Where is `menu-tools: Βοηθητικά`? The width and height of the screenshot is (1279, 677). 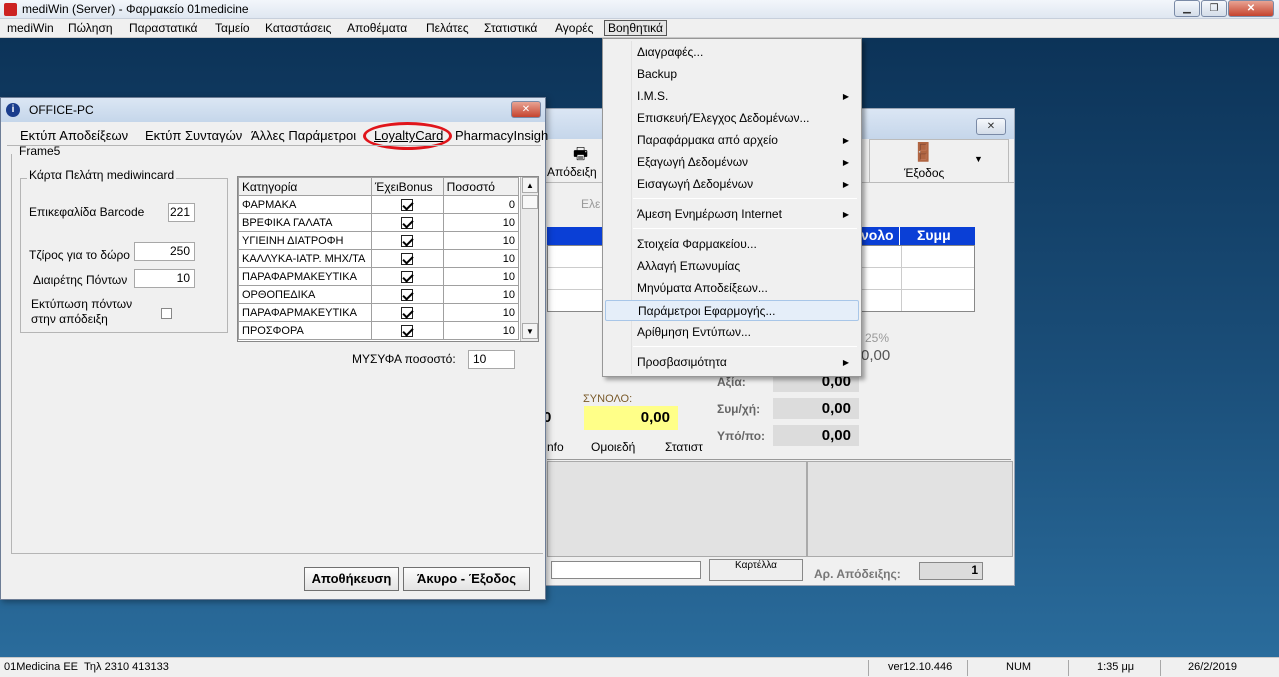 menu-tools: Βοηθητικά is located at coordinates (635, 28).